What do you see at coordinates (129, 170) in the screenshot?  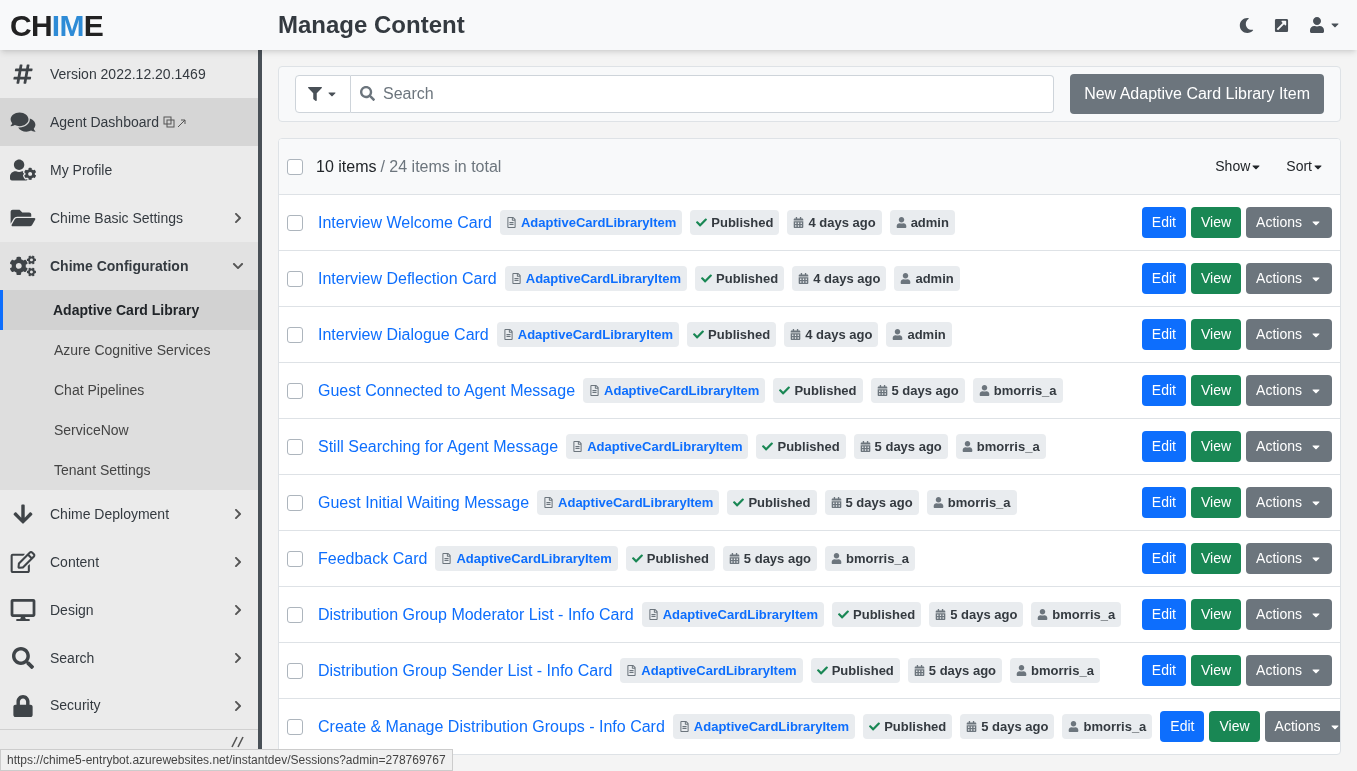 I see `sidebar-item: My Profile` at bounding box center [129, 170].